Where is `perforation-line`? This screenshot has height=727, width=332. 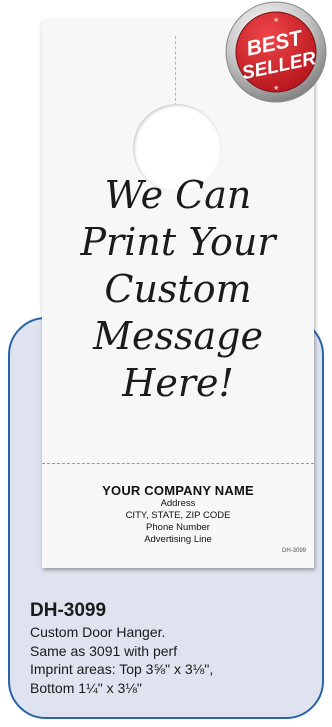 perforation-line is located at coordinates (178, 463).